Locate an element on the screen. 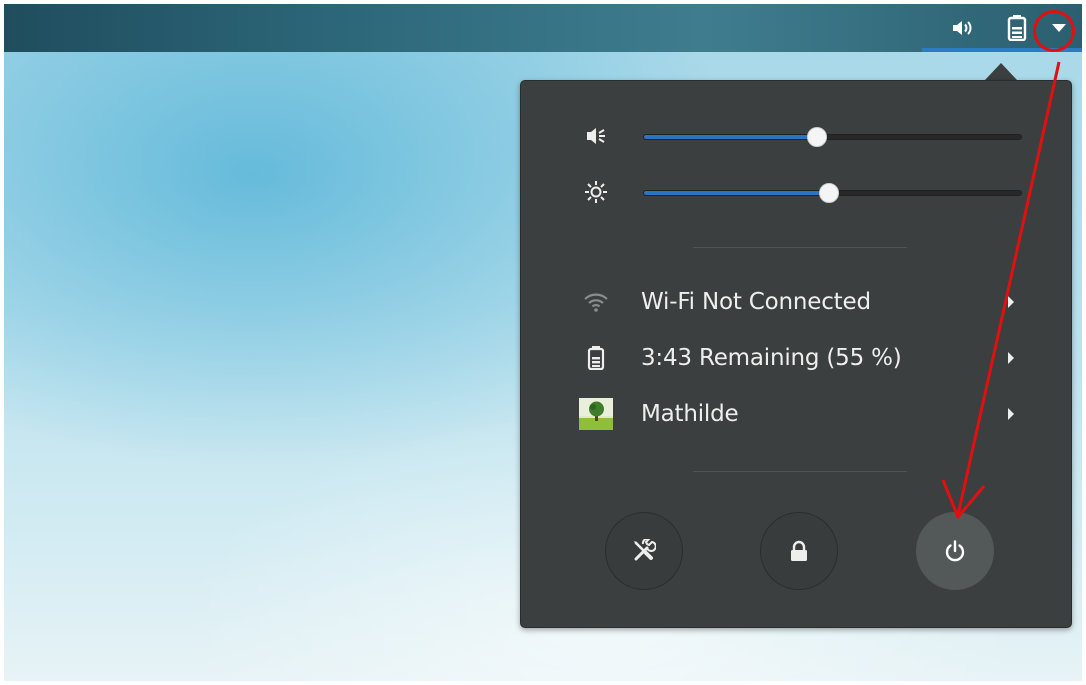  user-avatar is located at coordinates (596, 414).